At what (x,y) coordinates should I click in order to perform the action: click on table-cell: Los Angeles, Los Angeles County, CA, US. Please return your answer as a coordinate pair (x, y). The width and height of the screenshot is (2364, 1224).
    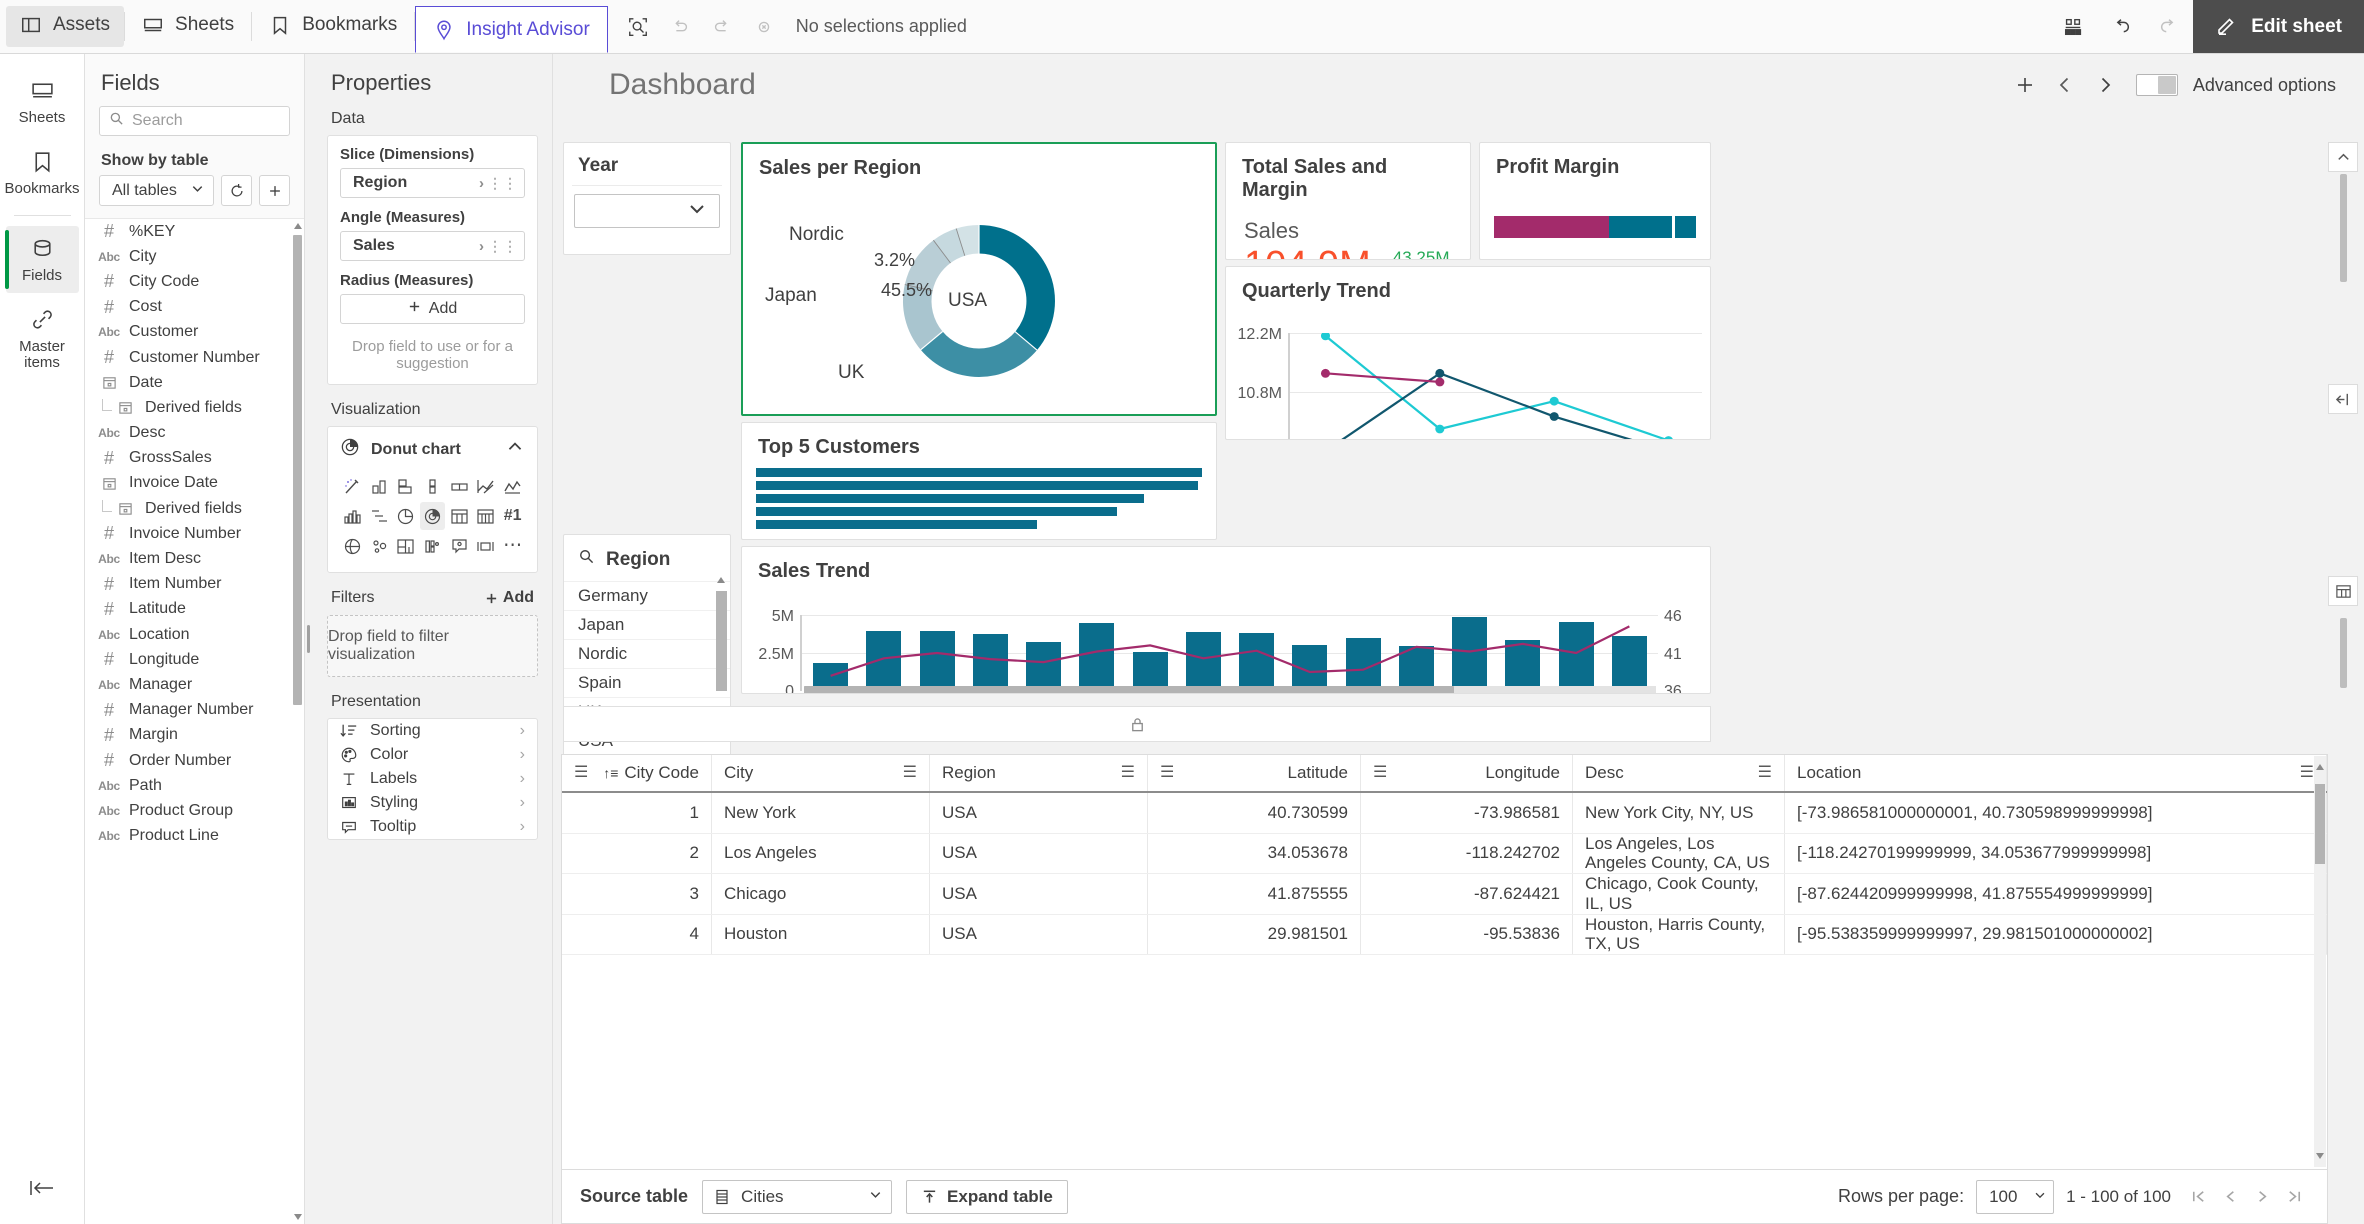
    Looking at the image, I should click on (1679, 853).